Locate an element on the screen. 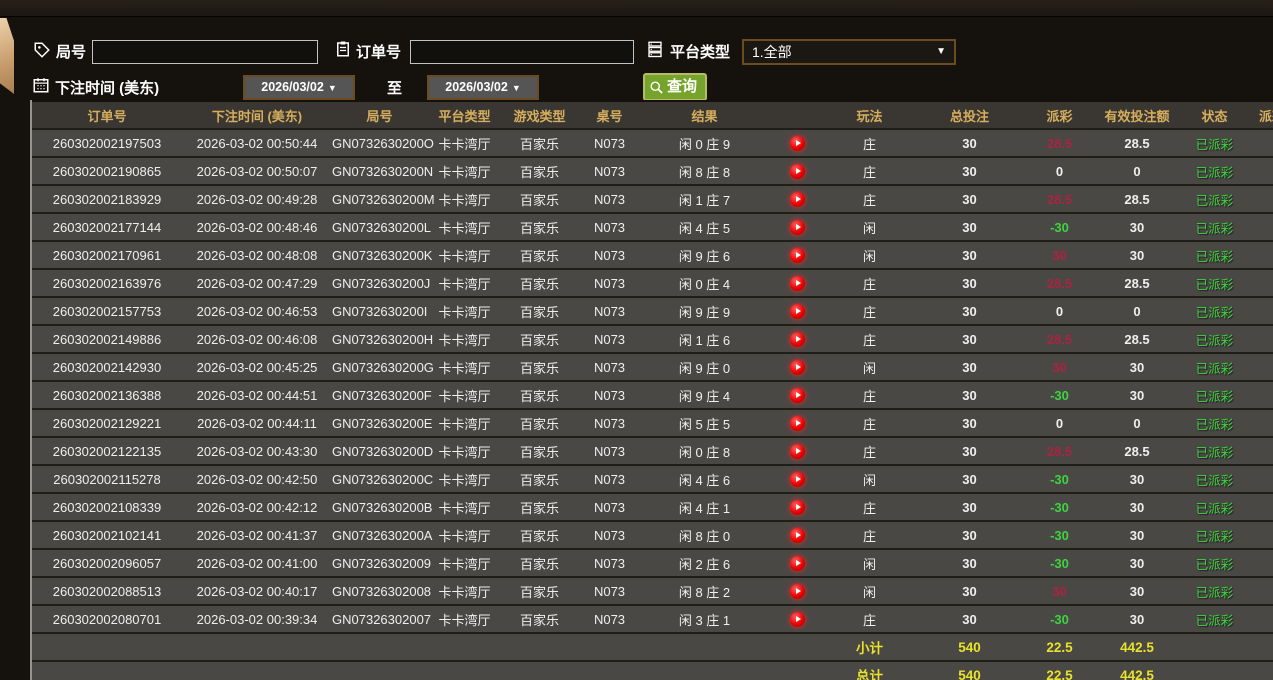 Image resolution: width=1273 pixels, height=680 pixels. bet-time-cell: 2026-03-02 00:44:11 is located at coordinates (257, 423).